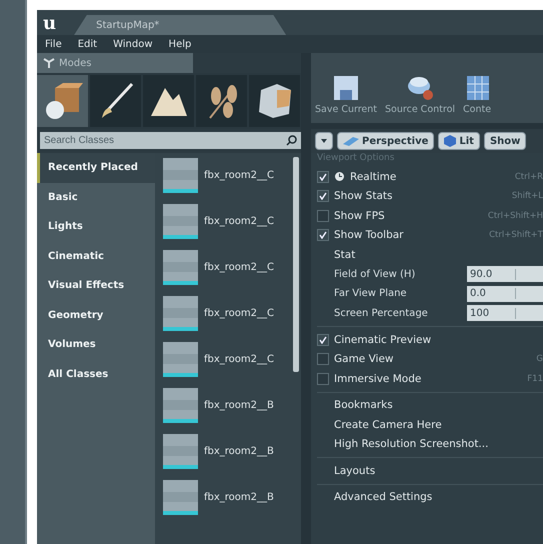 The image size is (543, 544). Describe the element at coordinates (96, 374) in the screenshot. I see `category-item: All Classes` at that location.